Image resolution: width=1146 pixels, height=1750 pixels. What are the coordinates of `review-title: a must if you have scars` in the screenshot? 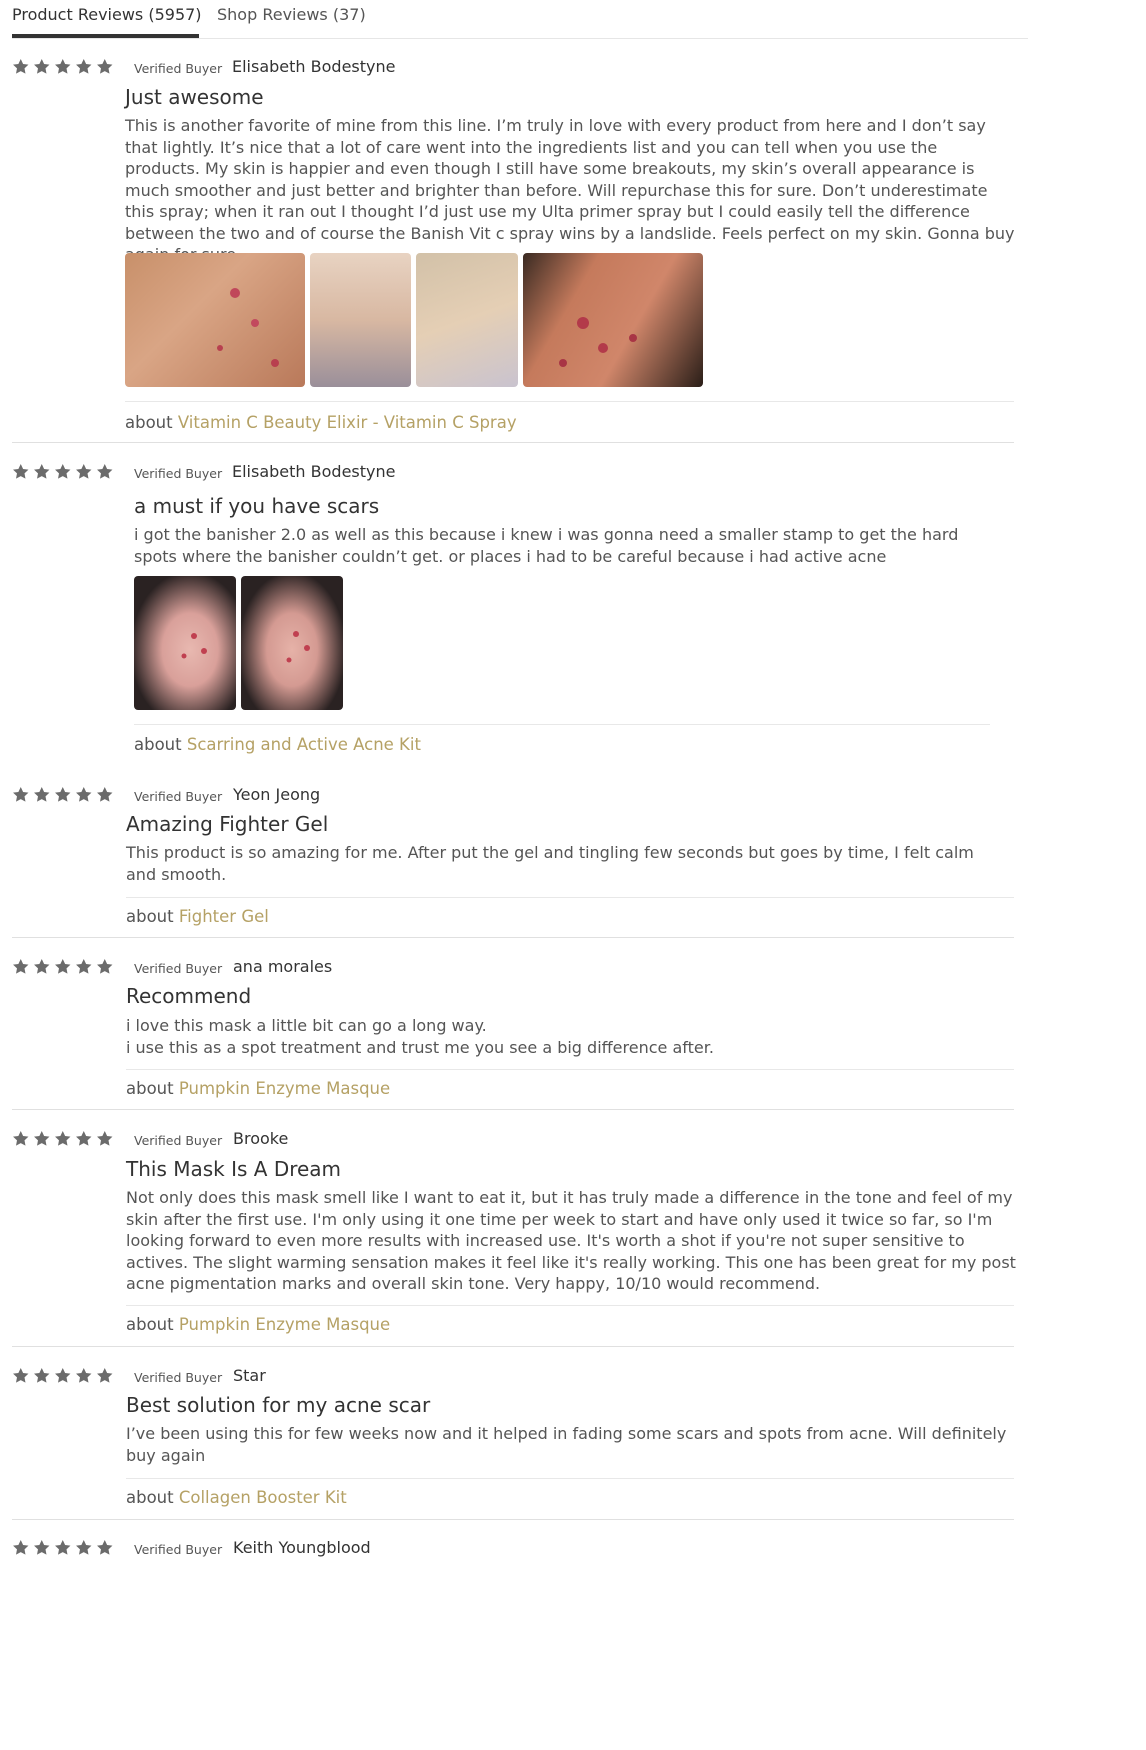 It's located at (257, 506).